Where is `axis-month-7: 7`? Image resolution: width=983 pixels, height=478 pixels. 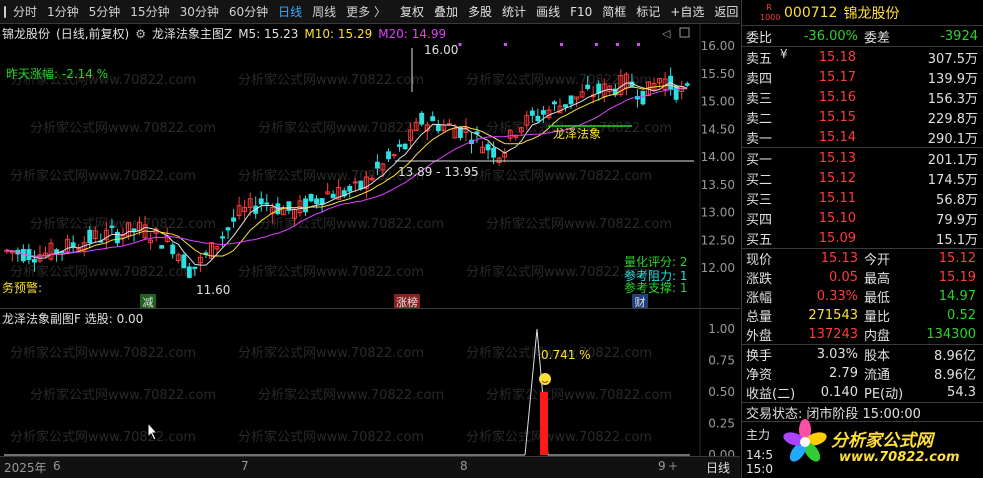
axis-month-7: 7 is located at coordinates (245, 466).